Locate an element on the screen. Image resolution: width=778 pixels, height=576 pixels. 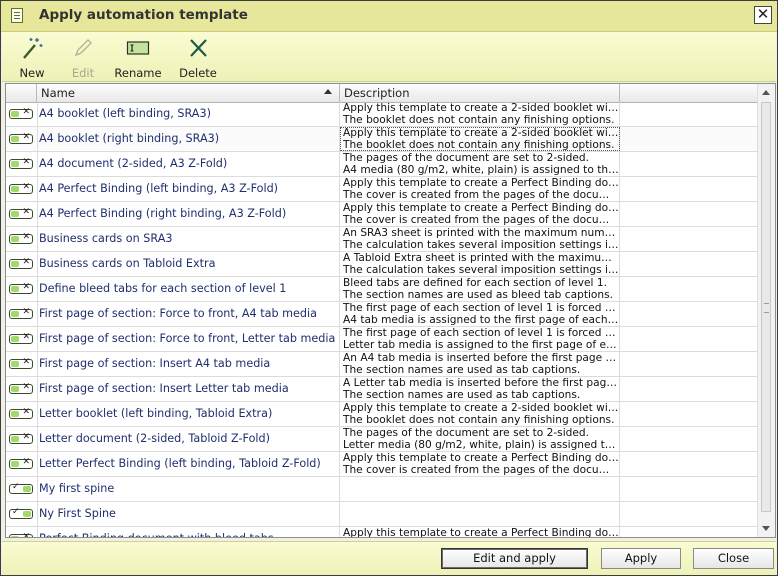
new-button: New is located at coordinates (32, 58).